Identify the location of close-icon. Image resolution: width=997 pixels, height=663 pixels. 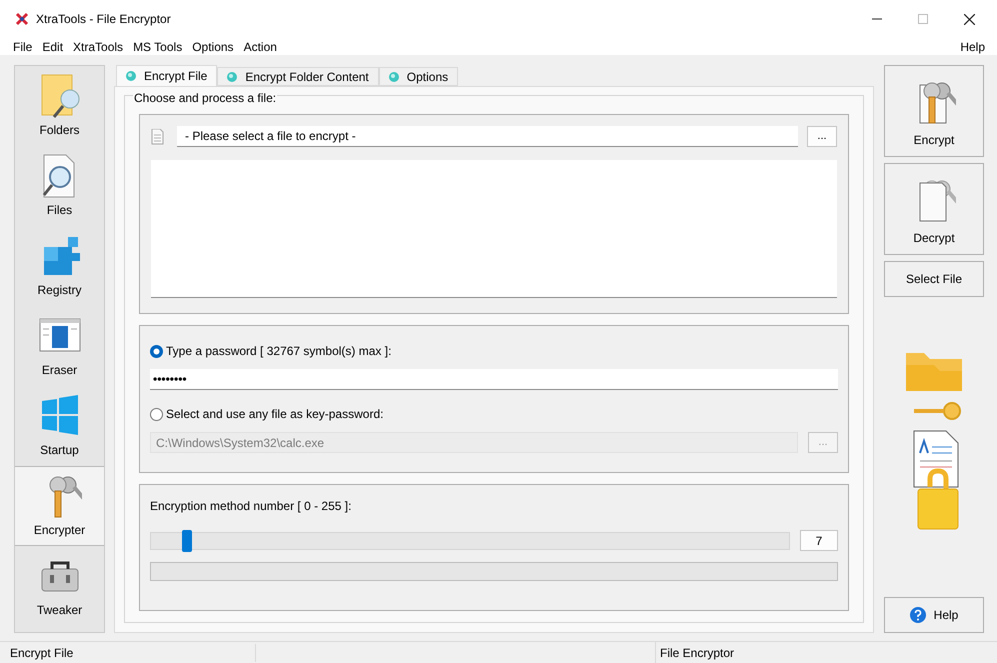
(969, 19).